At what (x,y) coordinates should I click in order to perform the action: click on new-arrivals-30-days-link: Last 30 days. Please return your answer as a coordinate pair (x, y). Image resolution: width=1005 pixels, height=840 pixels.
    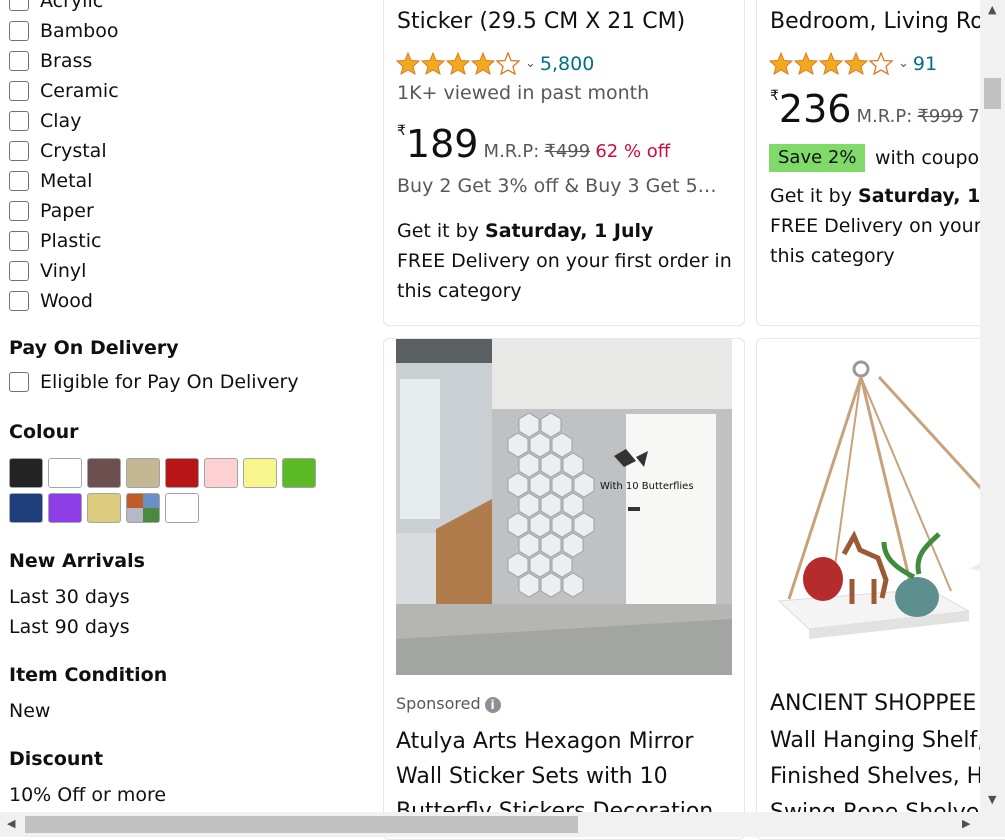
    Looking at the image, I should click on (69, 597).